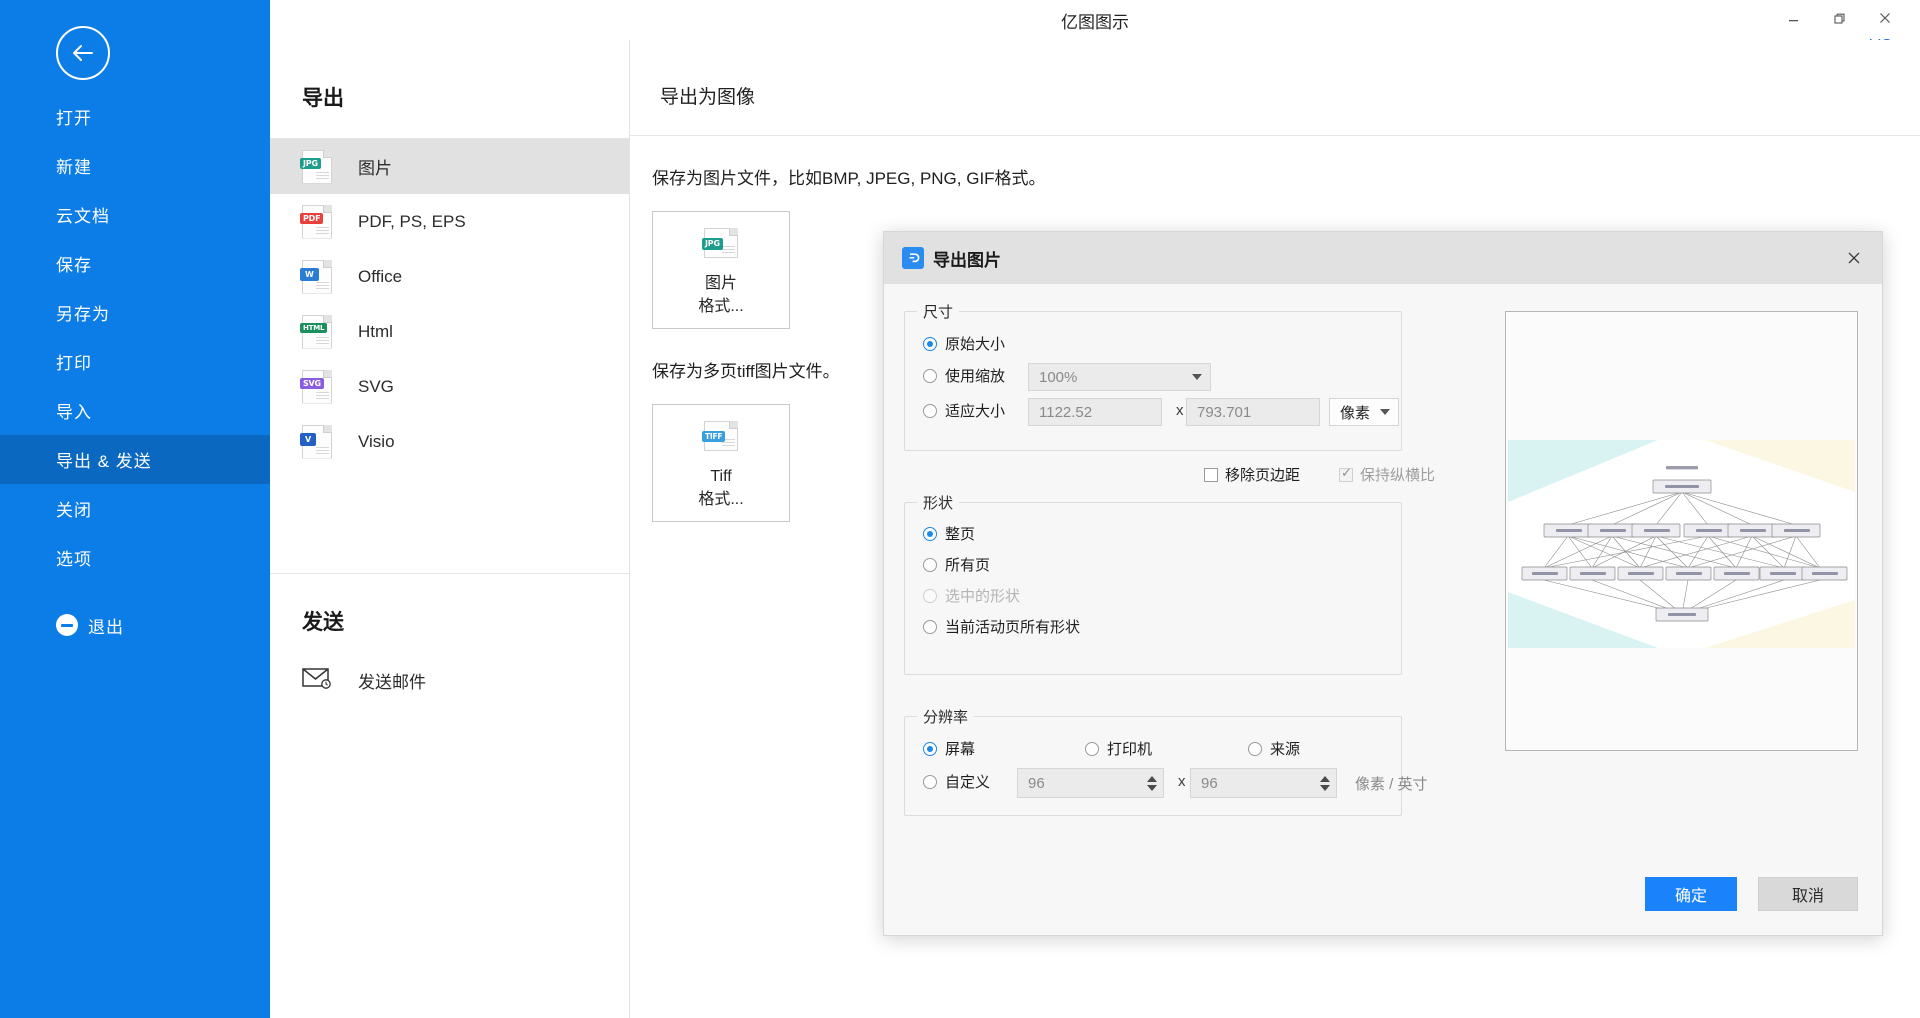 This screenshot has height=1018, width=1920. What do you see at coordinates (74, 265) in the screenshot?
I see `sidebar-item-label: 保存` at bounding box center [74, 265].